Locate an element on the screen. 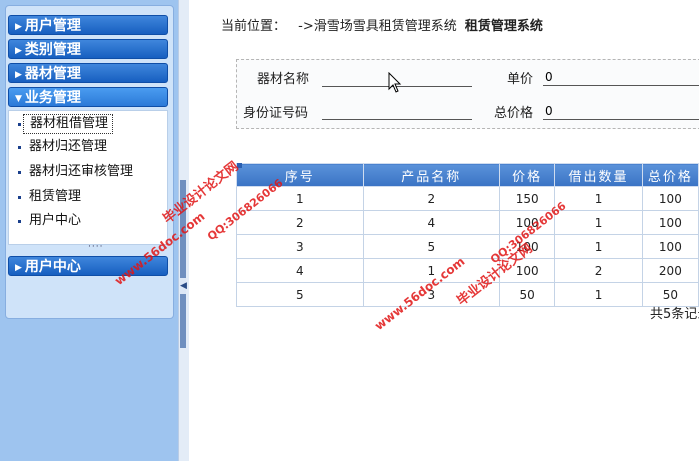 This screenshot has width=699, height=461. cell-product: 4 is located at coordinates (431, 222).